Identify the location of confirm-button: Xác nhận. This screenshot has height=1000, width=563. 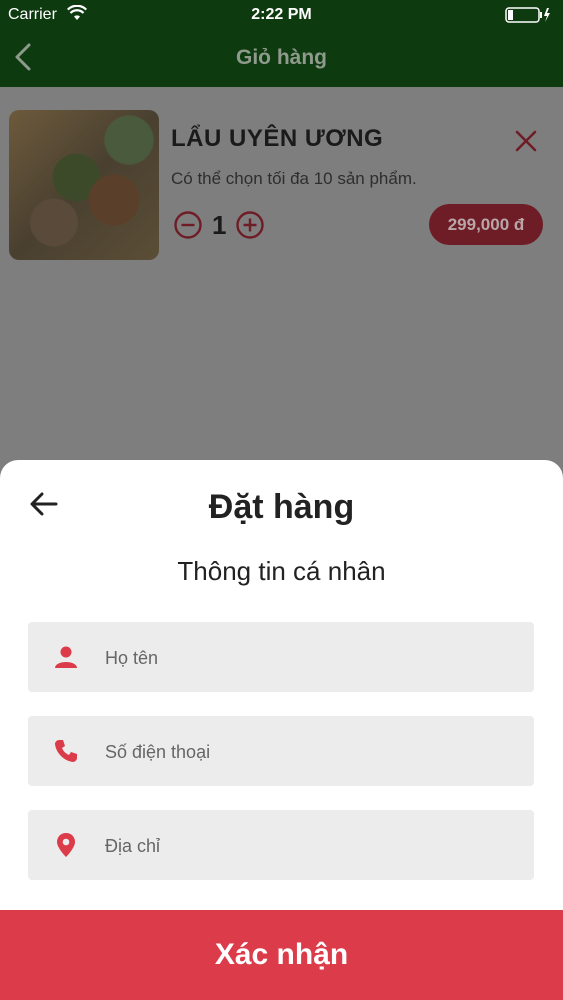
(281, 955).